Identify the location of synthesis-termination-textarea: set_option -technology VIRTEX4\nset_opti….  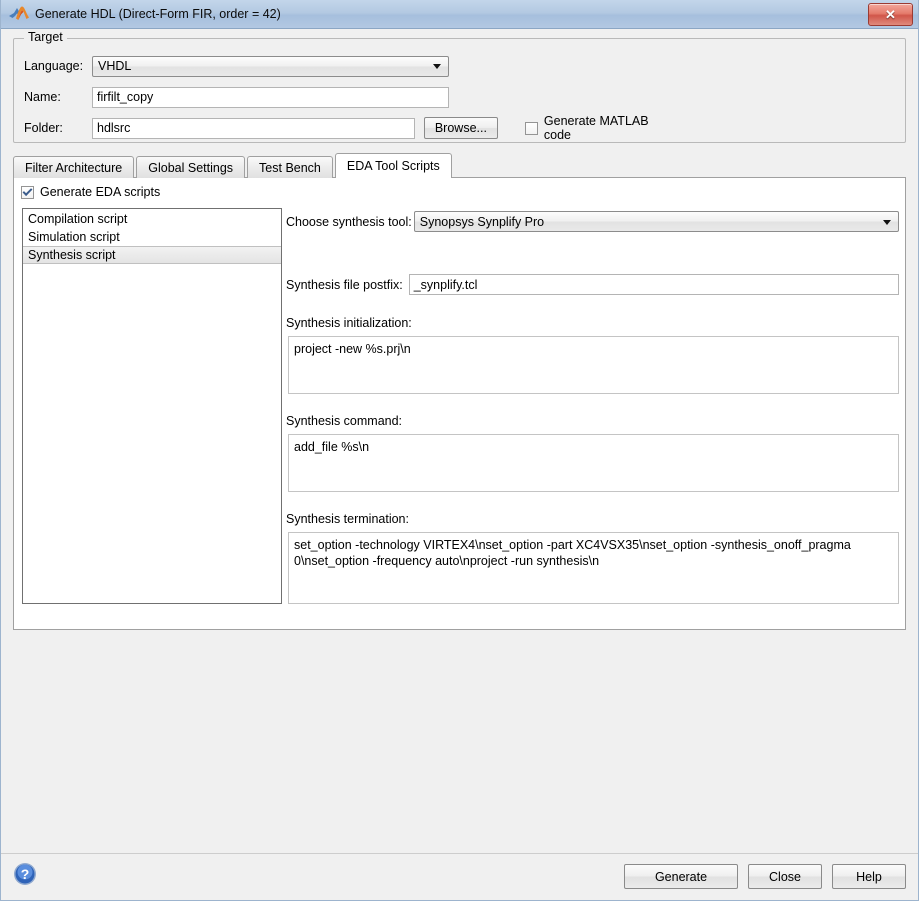
(593, 568).